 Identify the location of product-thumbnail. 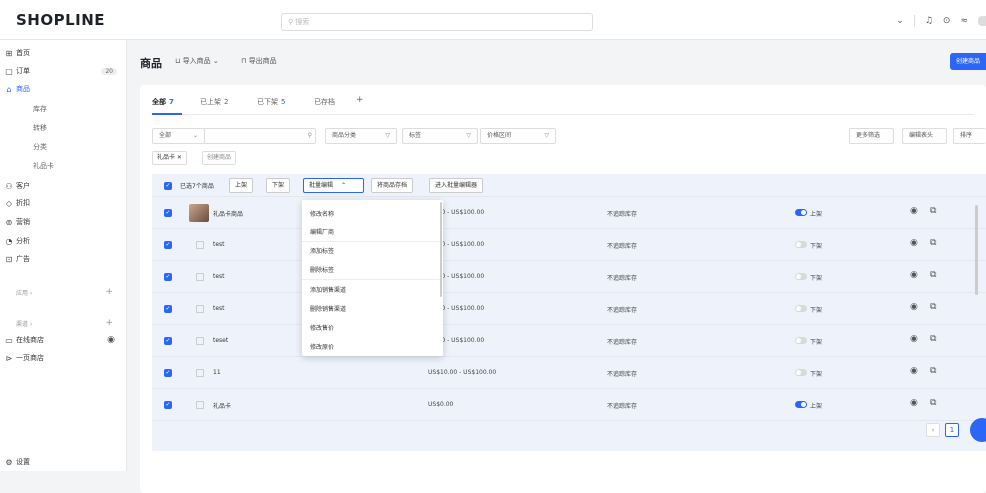
(199, 213).